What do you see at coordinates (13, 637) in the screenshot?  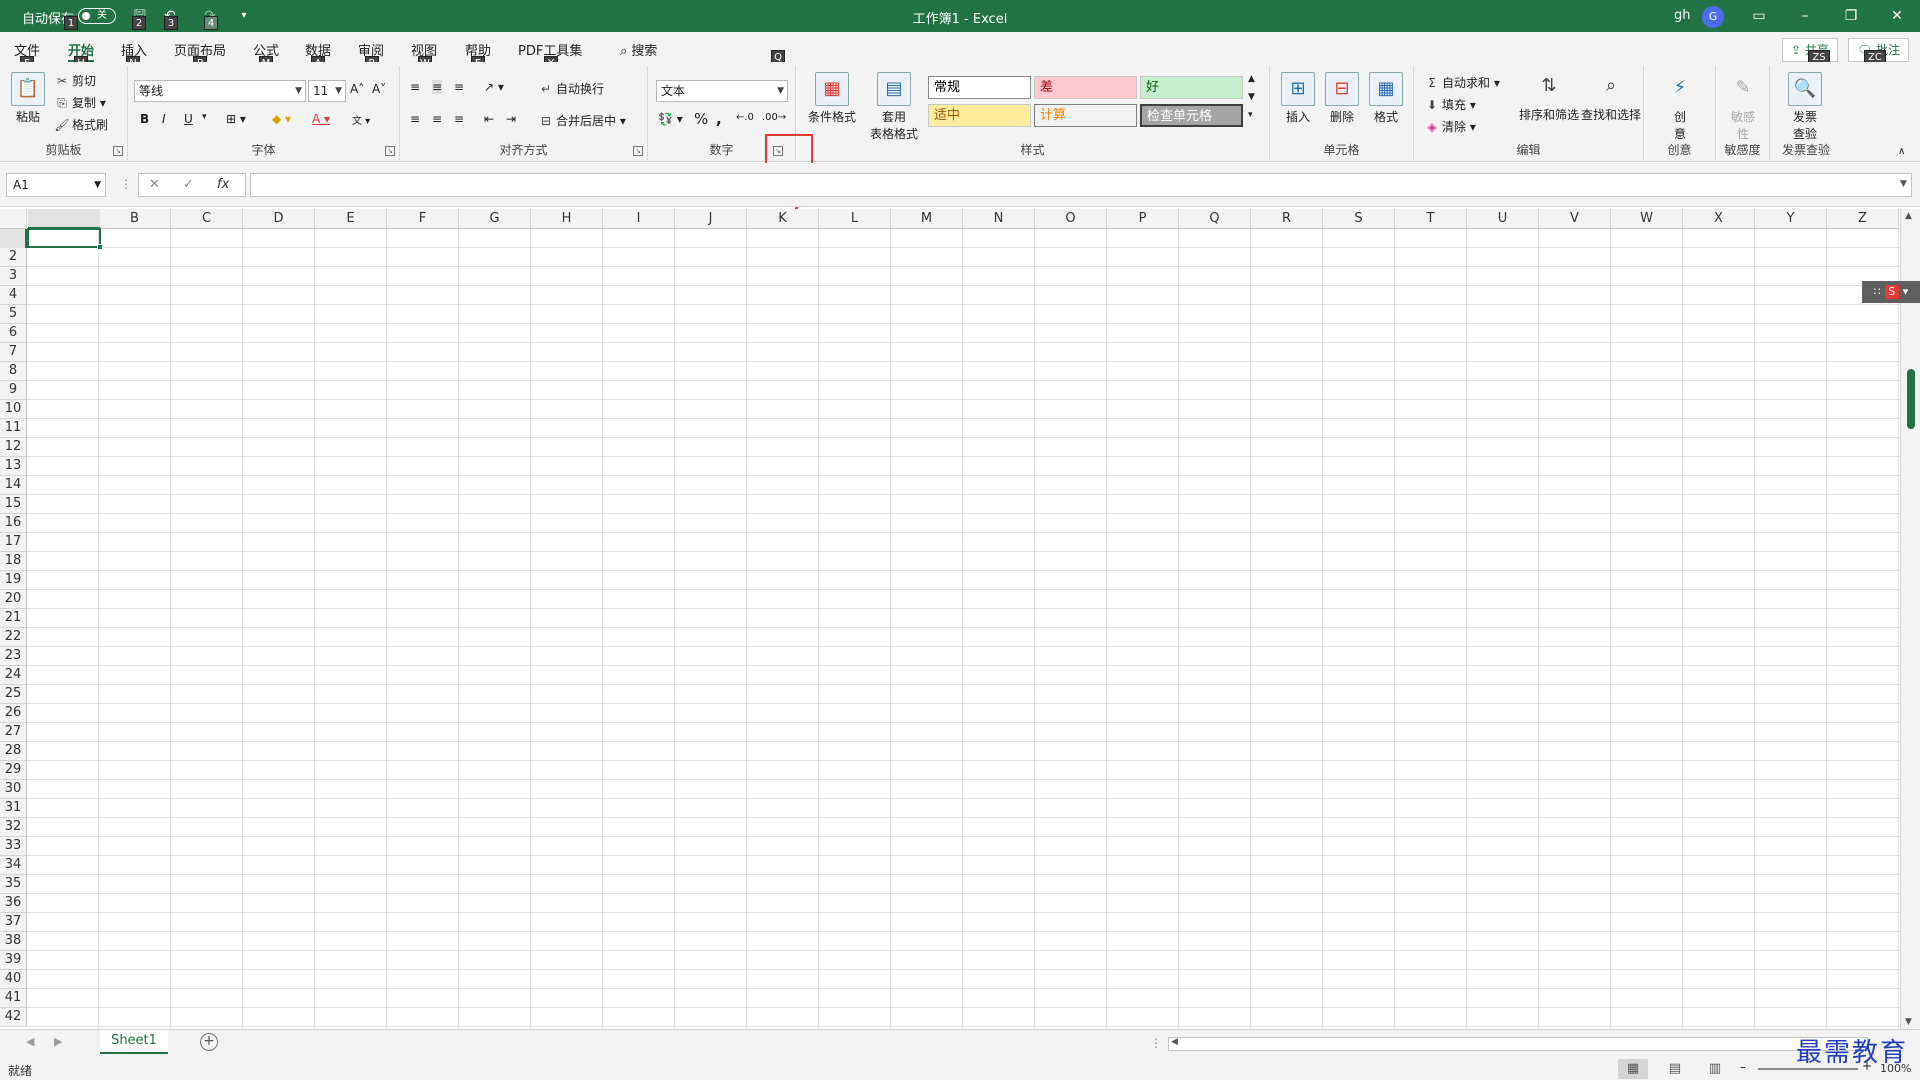 I see `row-header: 22` at bounding box center [13, 637].